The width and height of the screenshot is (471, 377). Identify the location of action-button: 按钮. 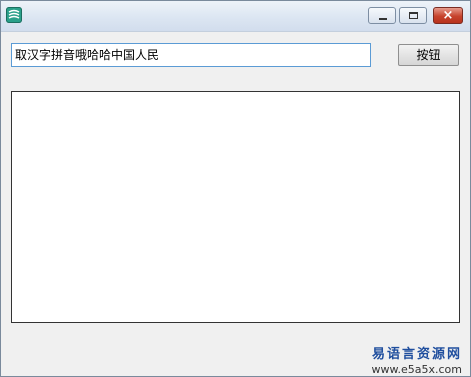
(428, 55).